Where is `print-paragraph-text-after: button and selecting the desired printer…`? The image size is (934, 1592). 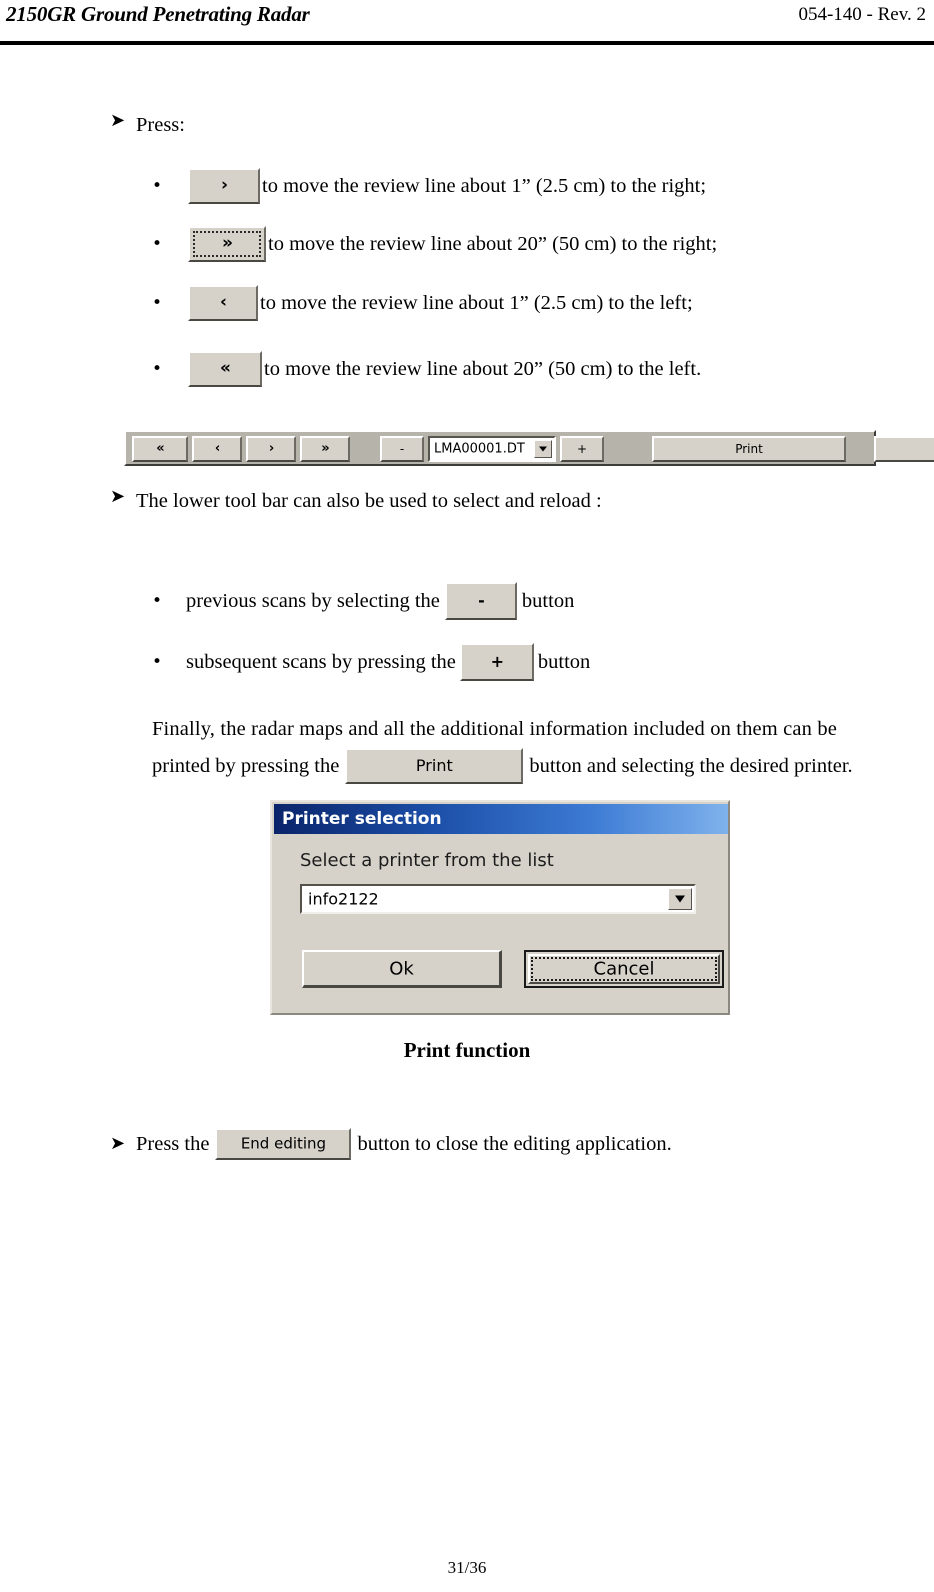 print-paragraph-text-after: button and selecting the desired printer… is located at coordinates (691, 765).